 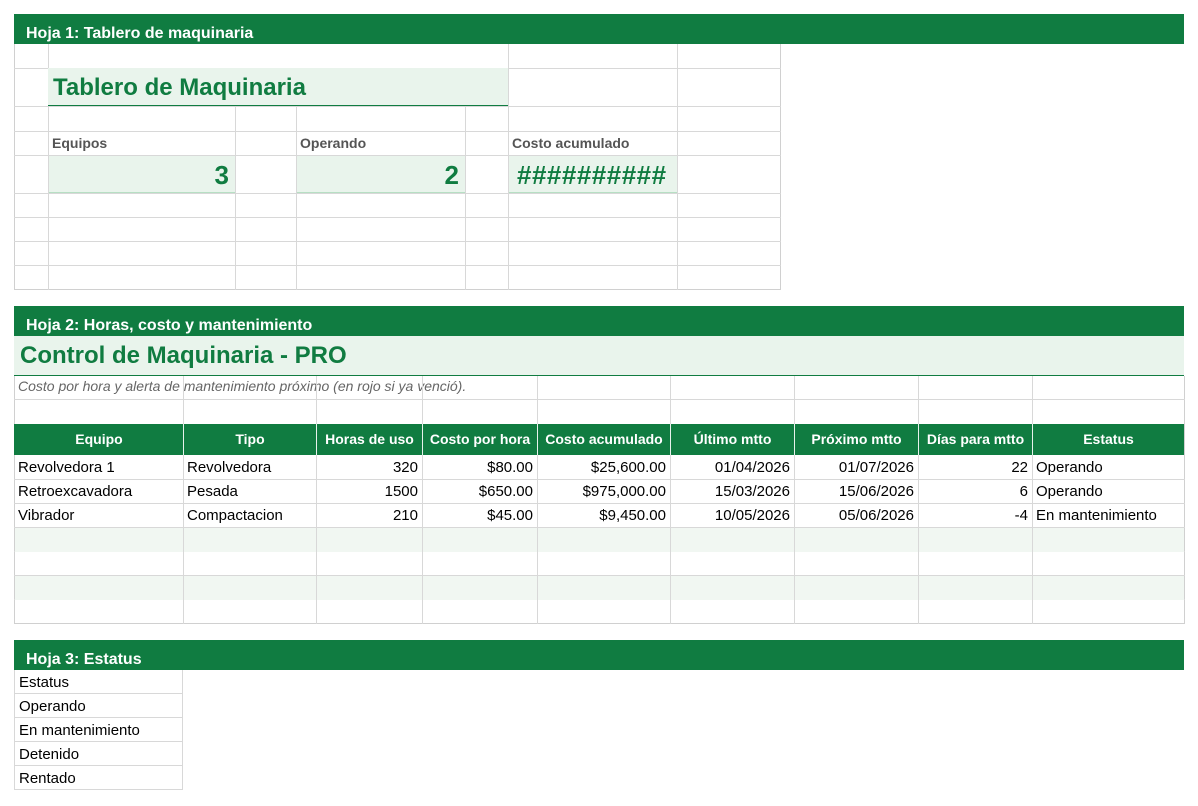 I want to click on cell-dias-mtto: 6, so click(x=975, y=492).